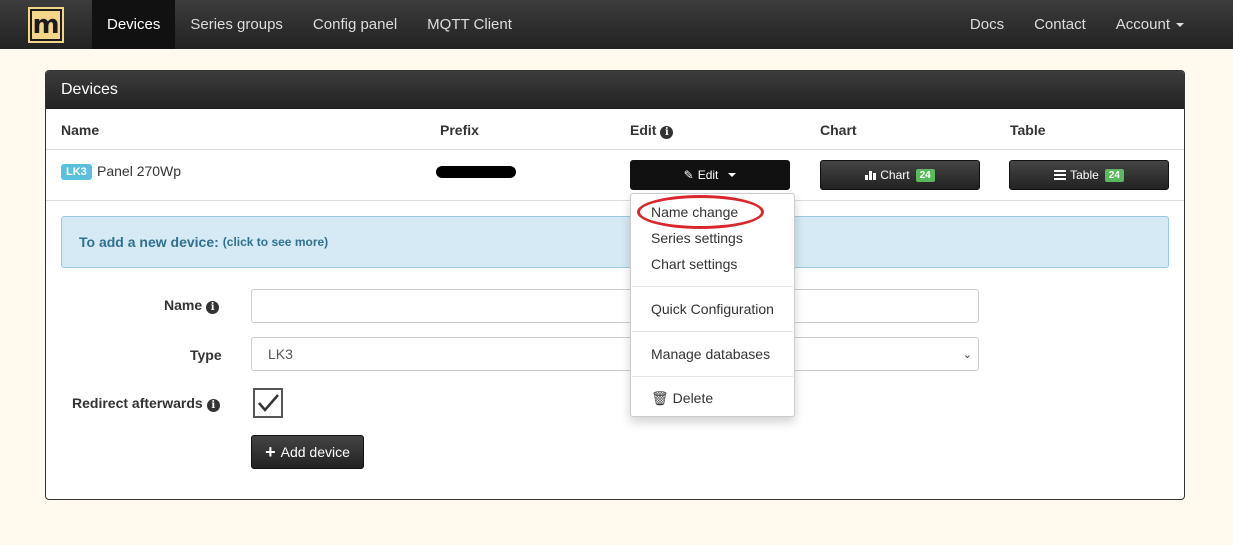 The width and height of the screenshot is (1233, 545). I want to click on type-select-value: LK3, so click(280, 354).